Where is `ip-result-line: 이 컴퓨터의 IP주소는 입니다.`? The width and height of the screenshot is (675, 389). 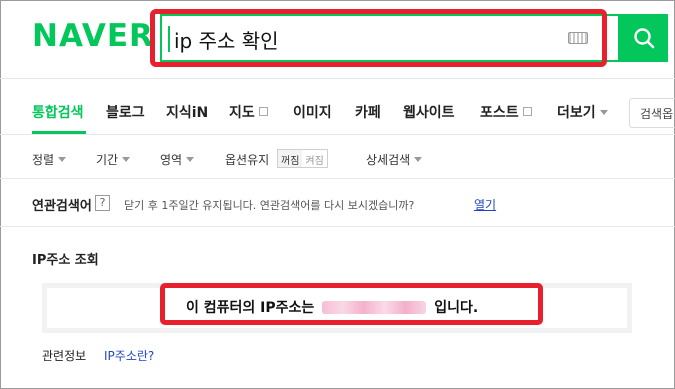
ip-result-line: 이 컴퓨터의 IP주소는 입니다. is located at coordinates (332, 307).